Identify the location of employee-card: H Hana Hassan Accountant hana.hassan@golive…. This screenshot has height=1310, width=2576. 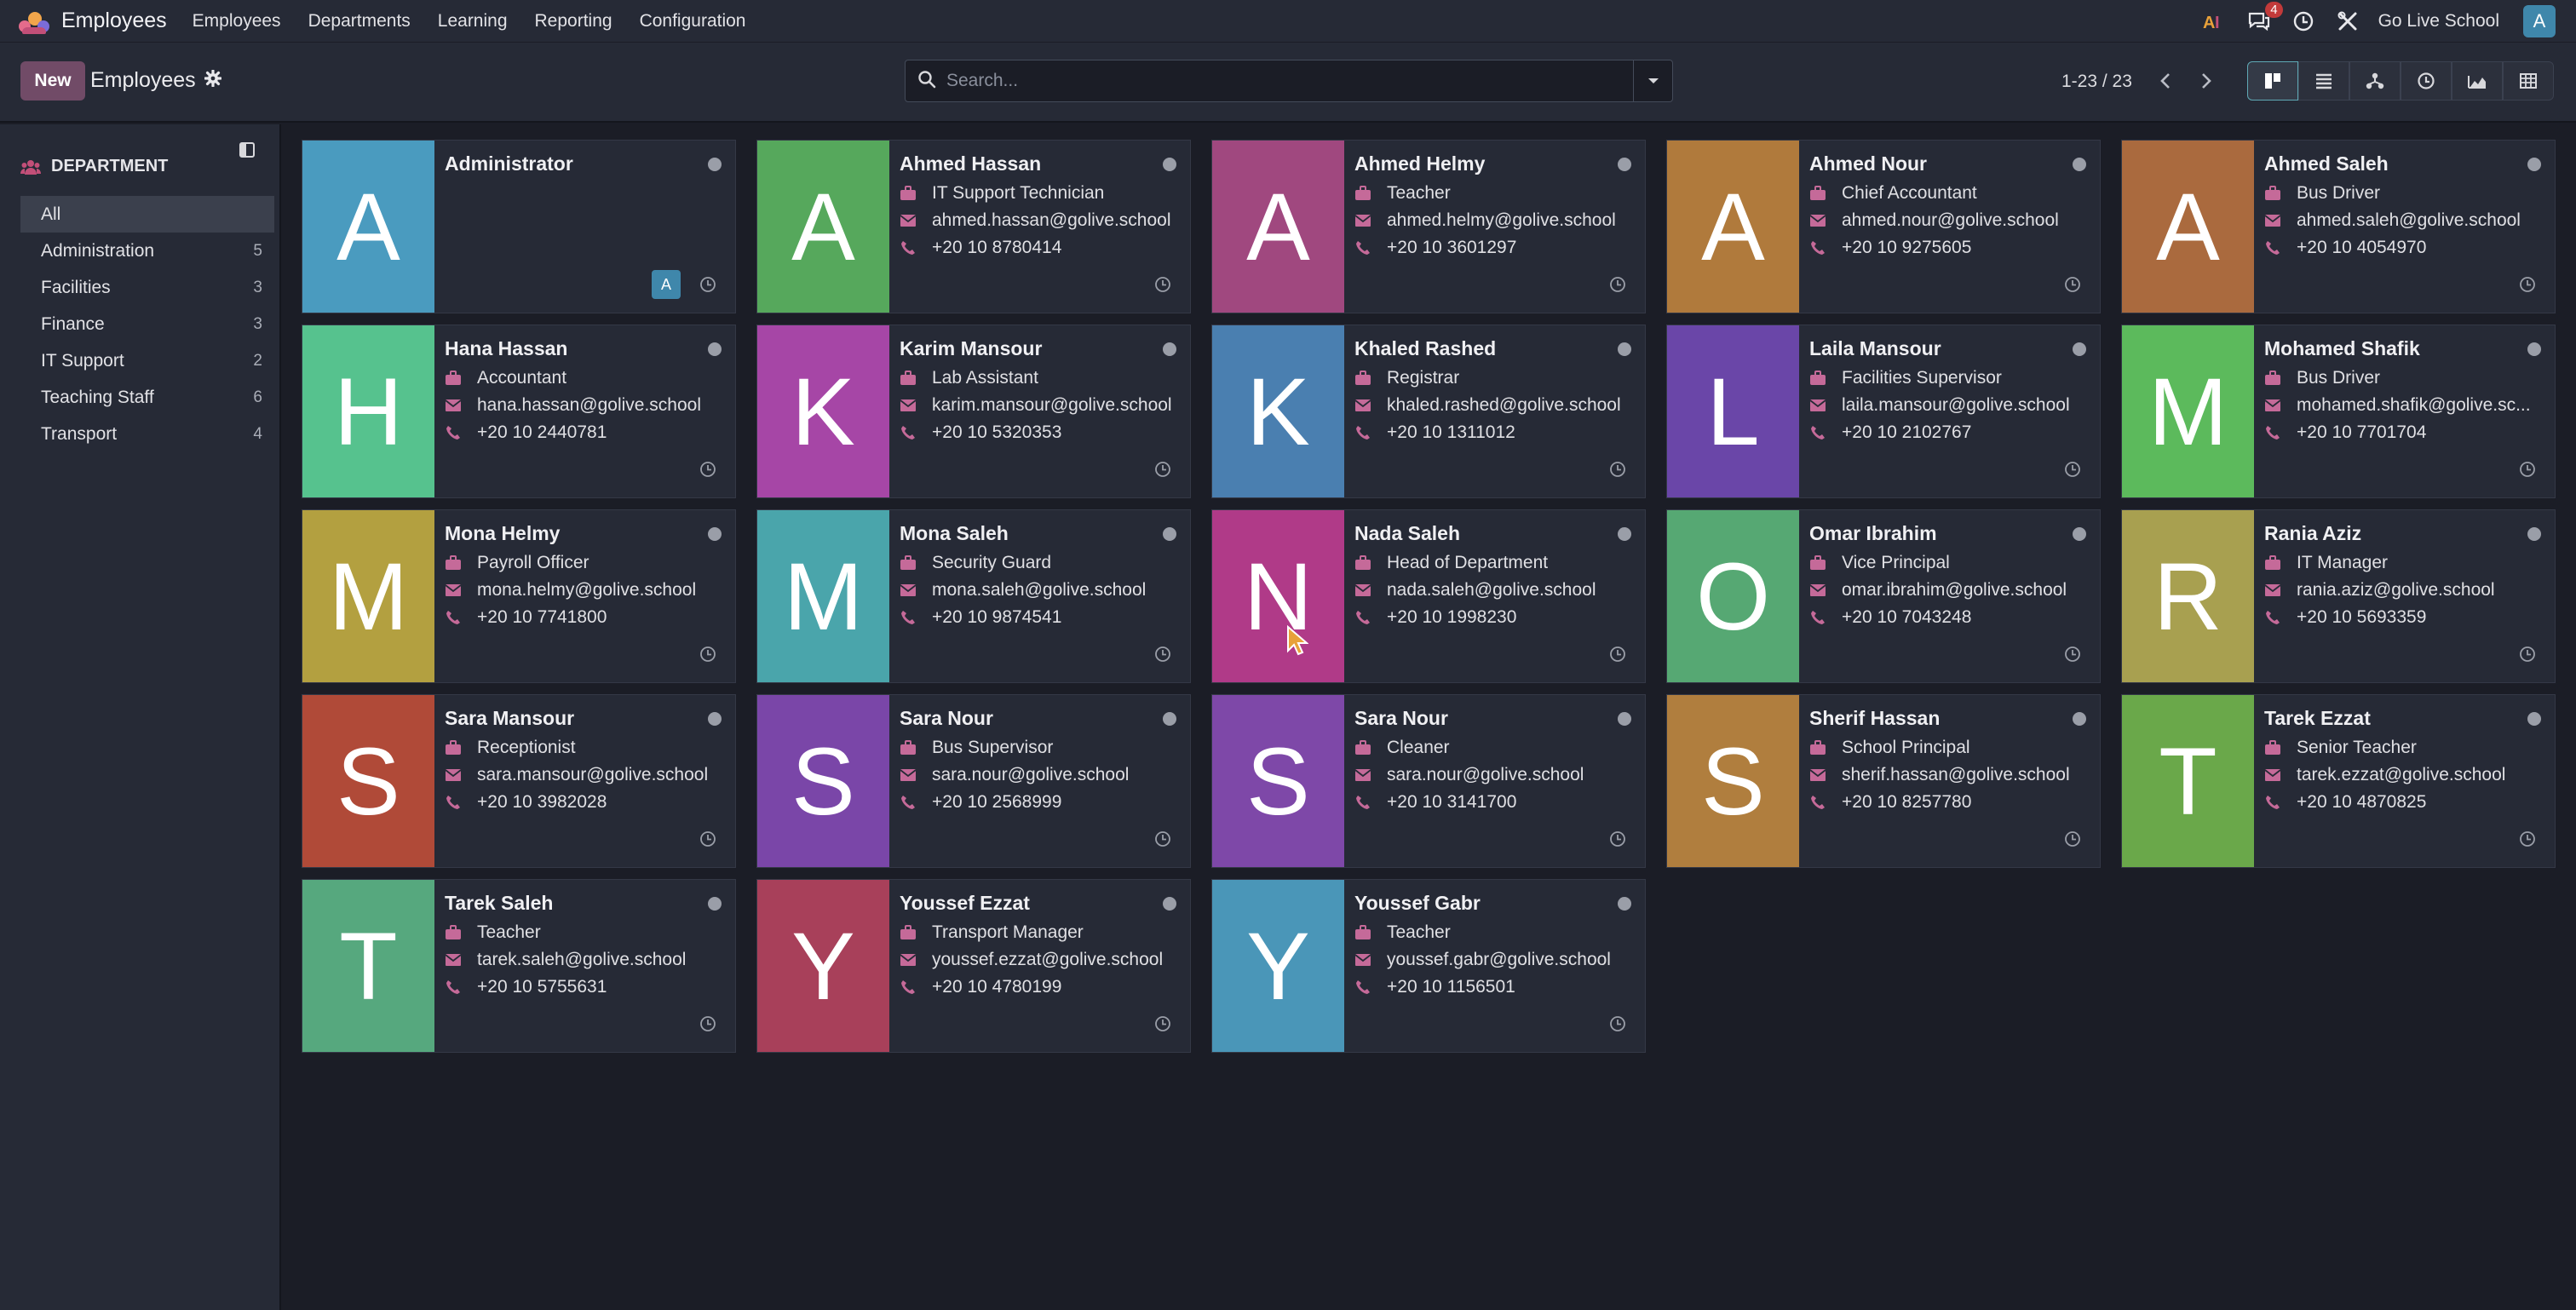
(519, 411).